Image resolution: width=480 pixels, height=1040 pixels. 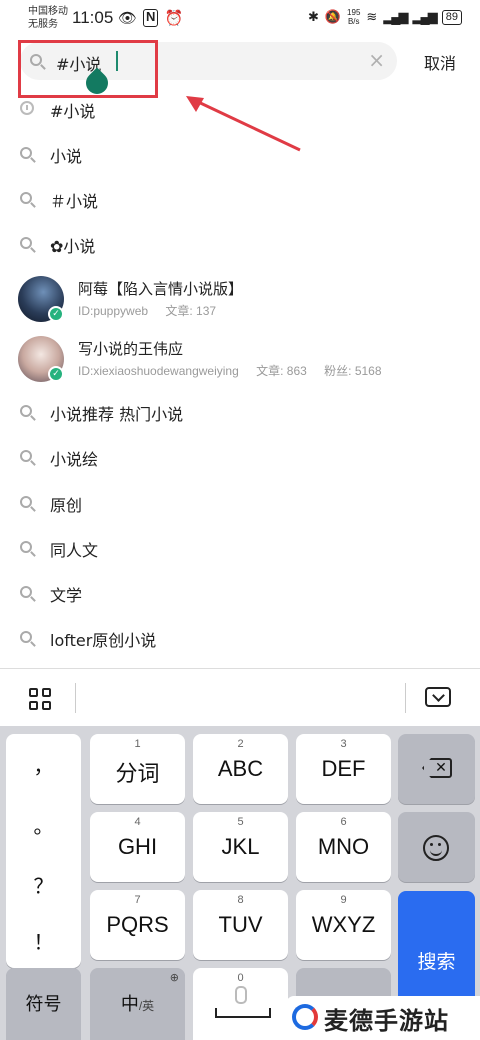 What do you see at coordinates (129, 1004) in the screenshot?
I see `lang-main: 中` at bounding box center [129, 1004].